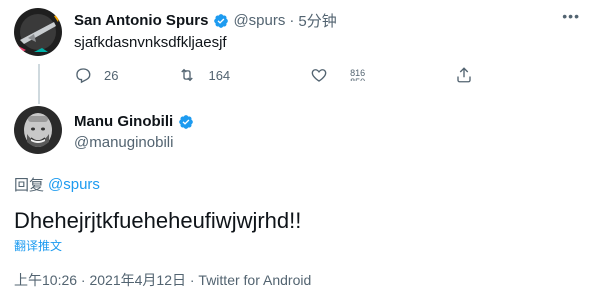 Image resolution: width=592 pixels, height=298 pixels. I want to click on spurs-avatar, so click(38, 32).